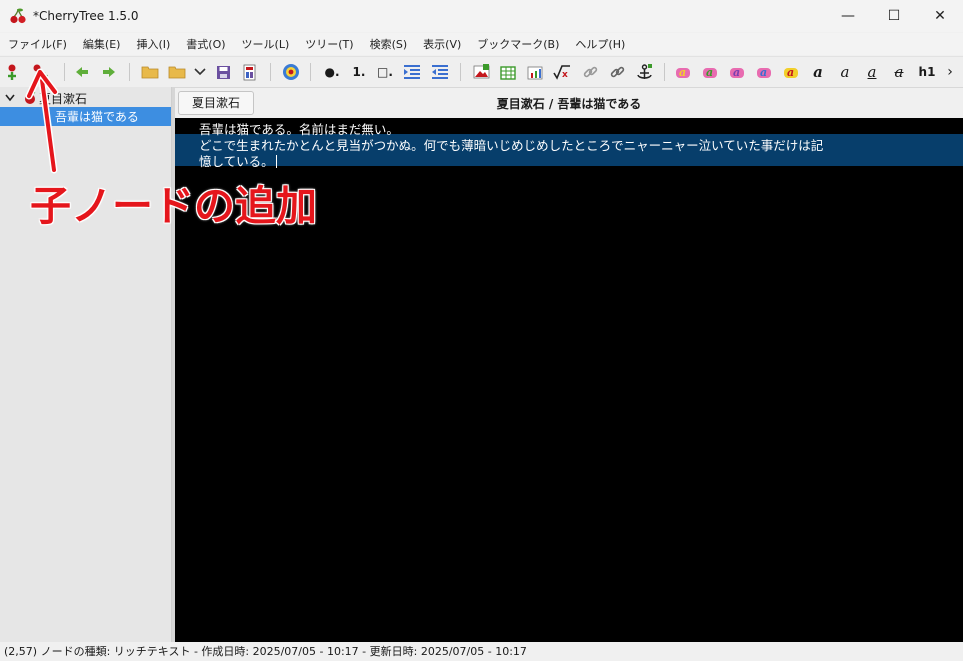  I want to click on window-title: *CherryTree 1.5.0, so click(86, 16).